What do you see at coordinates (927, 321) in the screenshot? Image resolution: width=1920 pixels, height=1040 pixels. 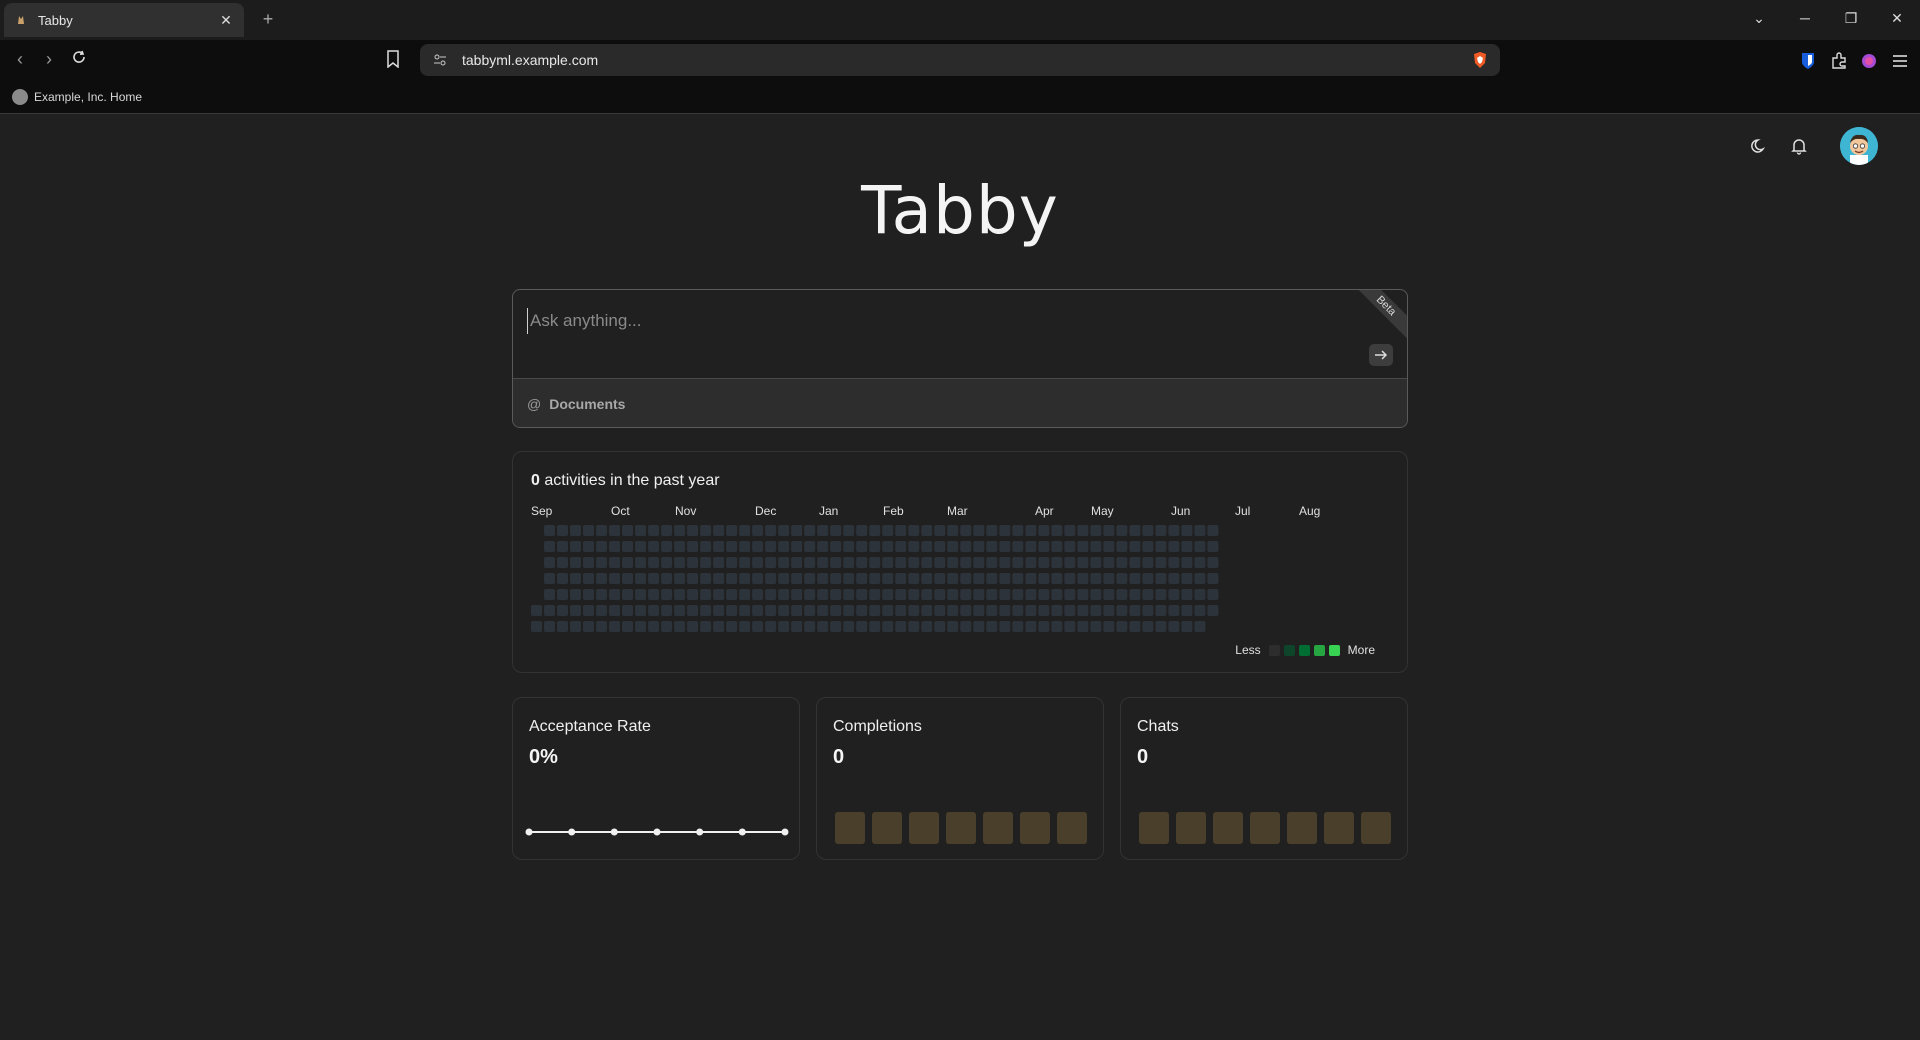 I see `ask-input` at bounding box center [927, 321].